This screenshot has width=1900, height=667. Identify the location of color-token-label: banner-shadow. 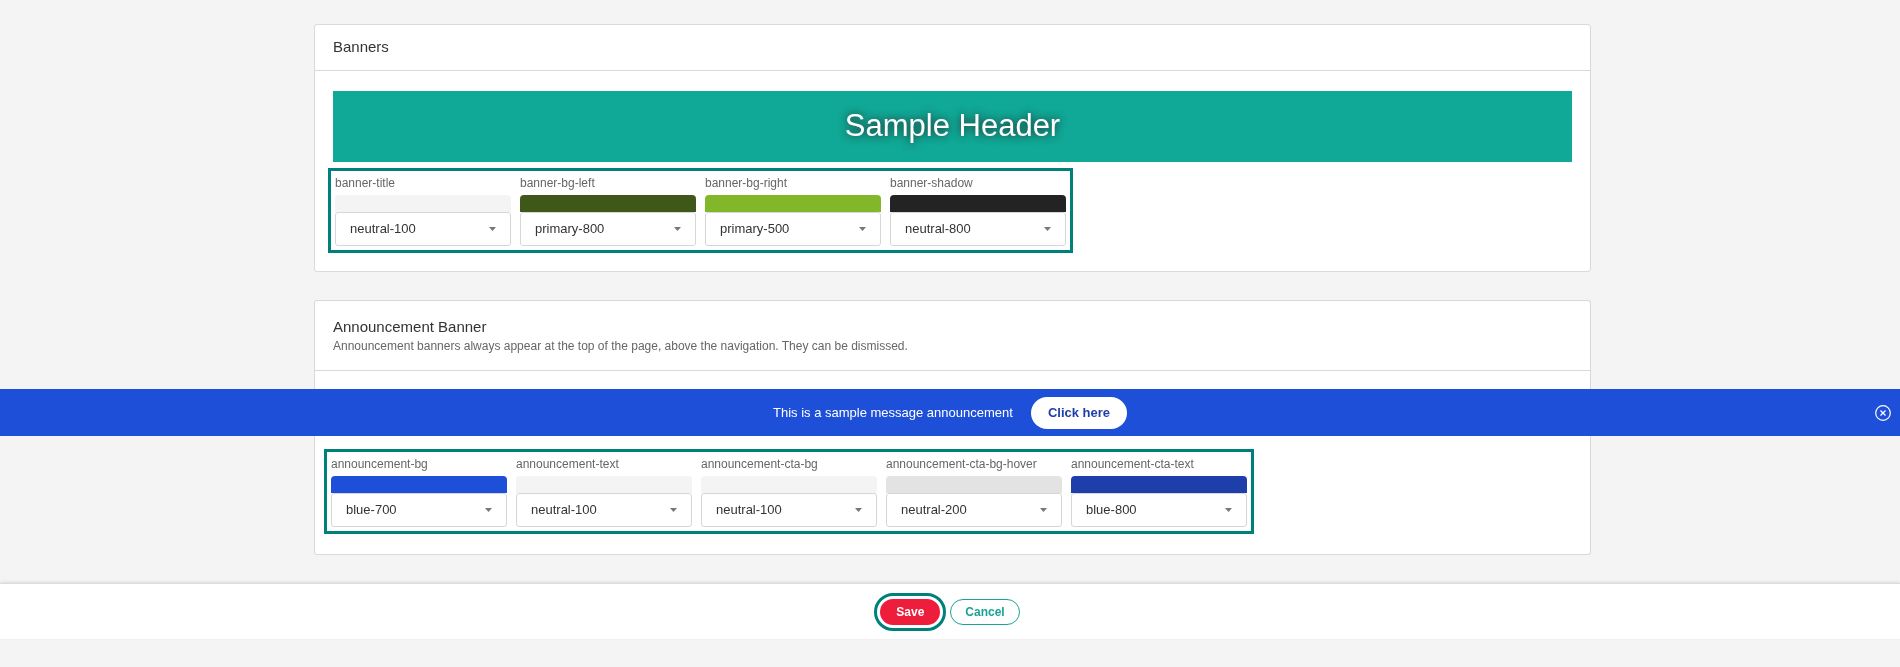
(932, 183).